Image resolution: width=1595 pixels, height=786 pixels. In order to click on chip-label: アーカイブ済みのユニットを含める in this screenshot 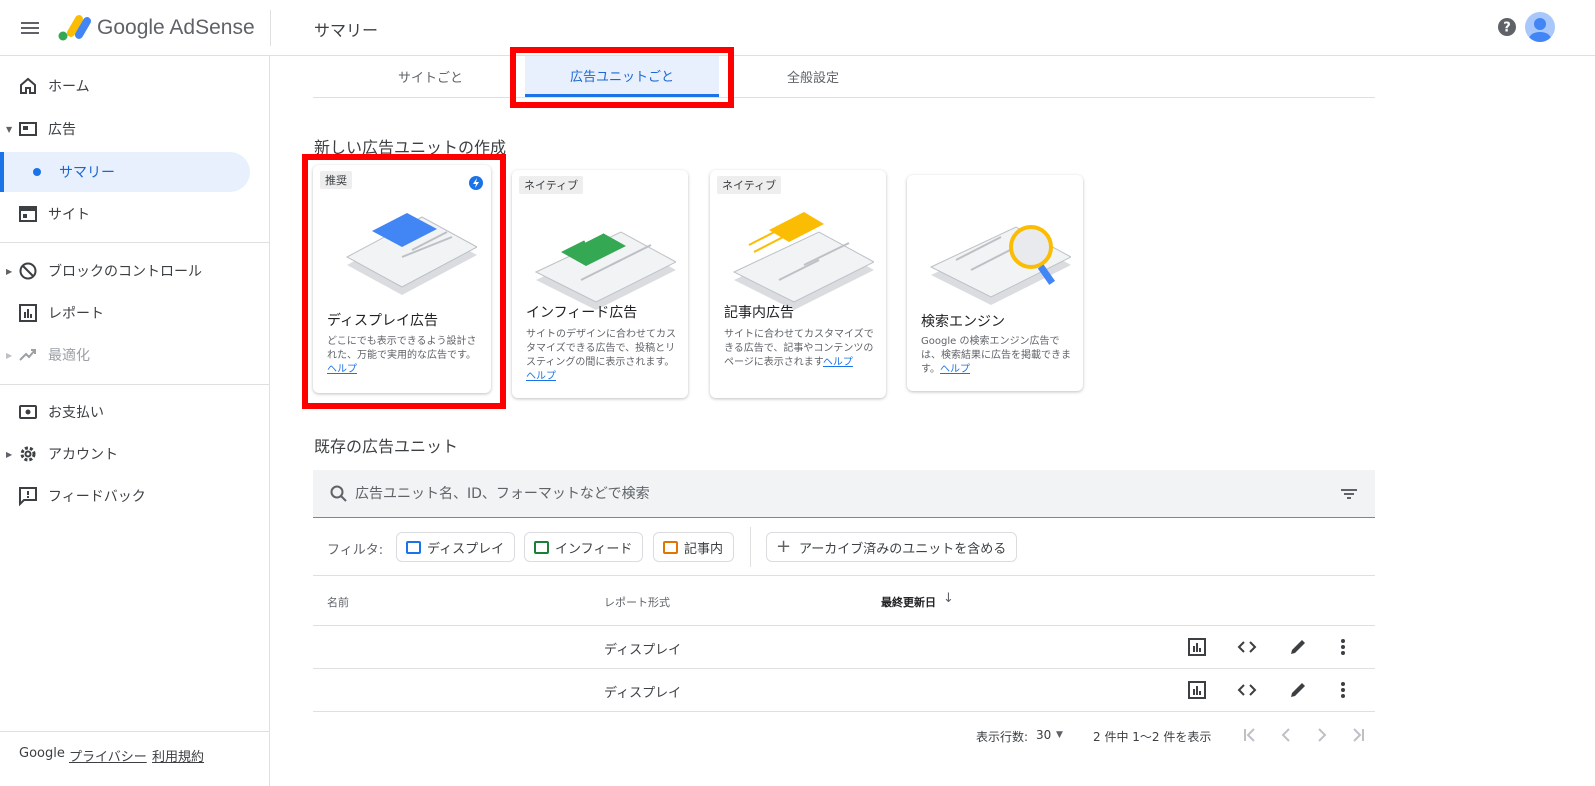, I will do `click(903, 549)`.